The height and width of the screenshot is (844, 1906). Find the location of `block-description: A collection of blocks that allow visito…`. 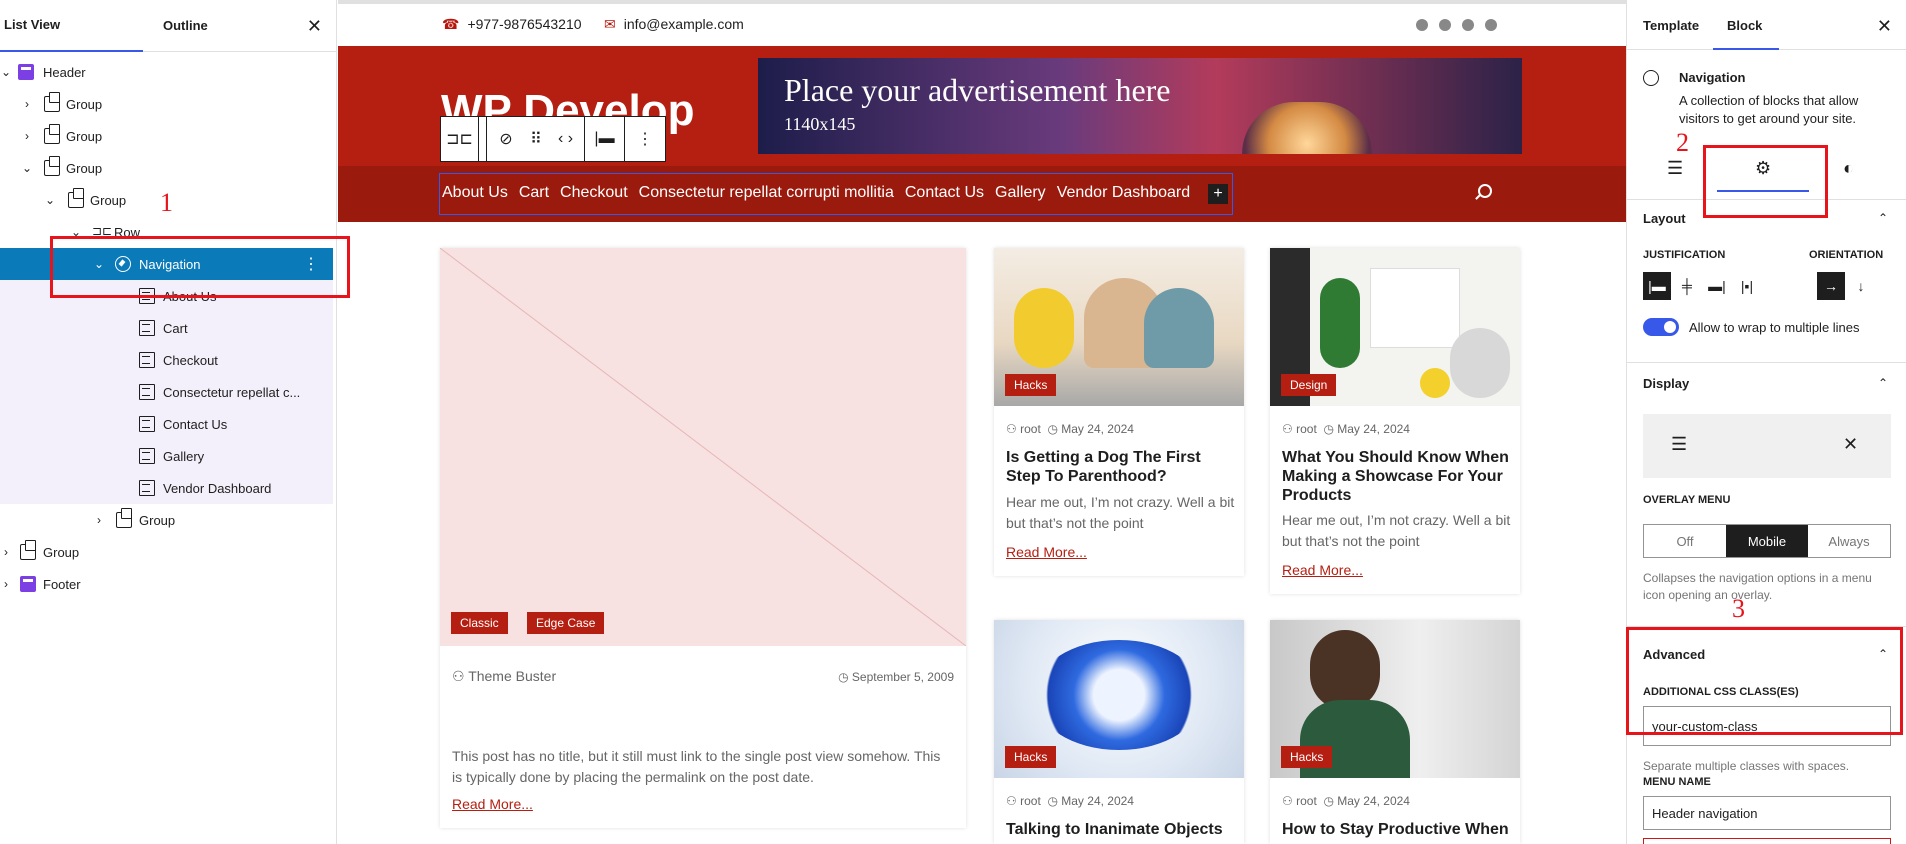

block-description: A collection of blocks that allow visito… is located at coordinates (1769, 109).